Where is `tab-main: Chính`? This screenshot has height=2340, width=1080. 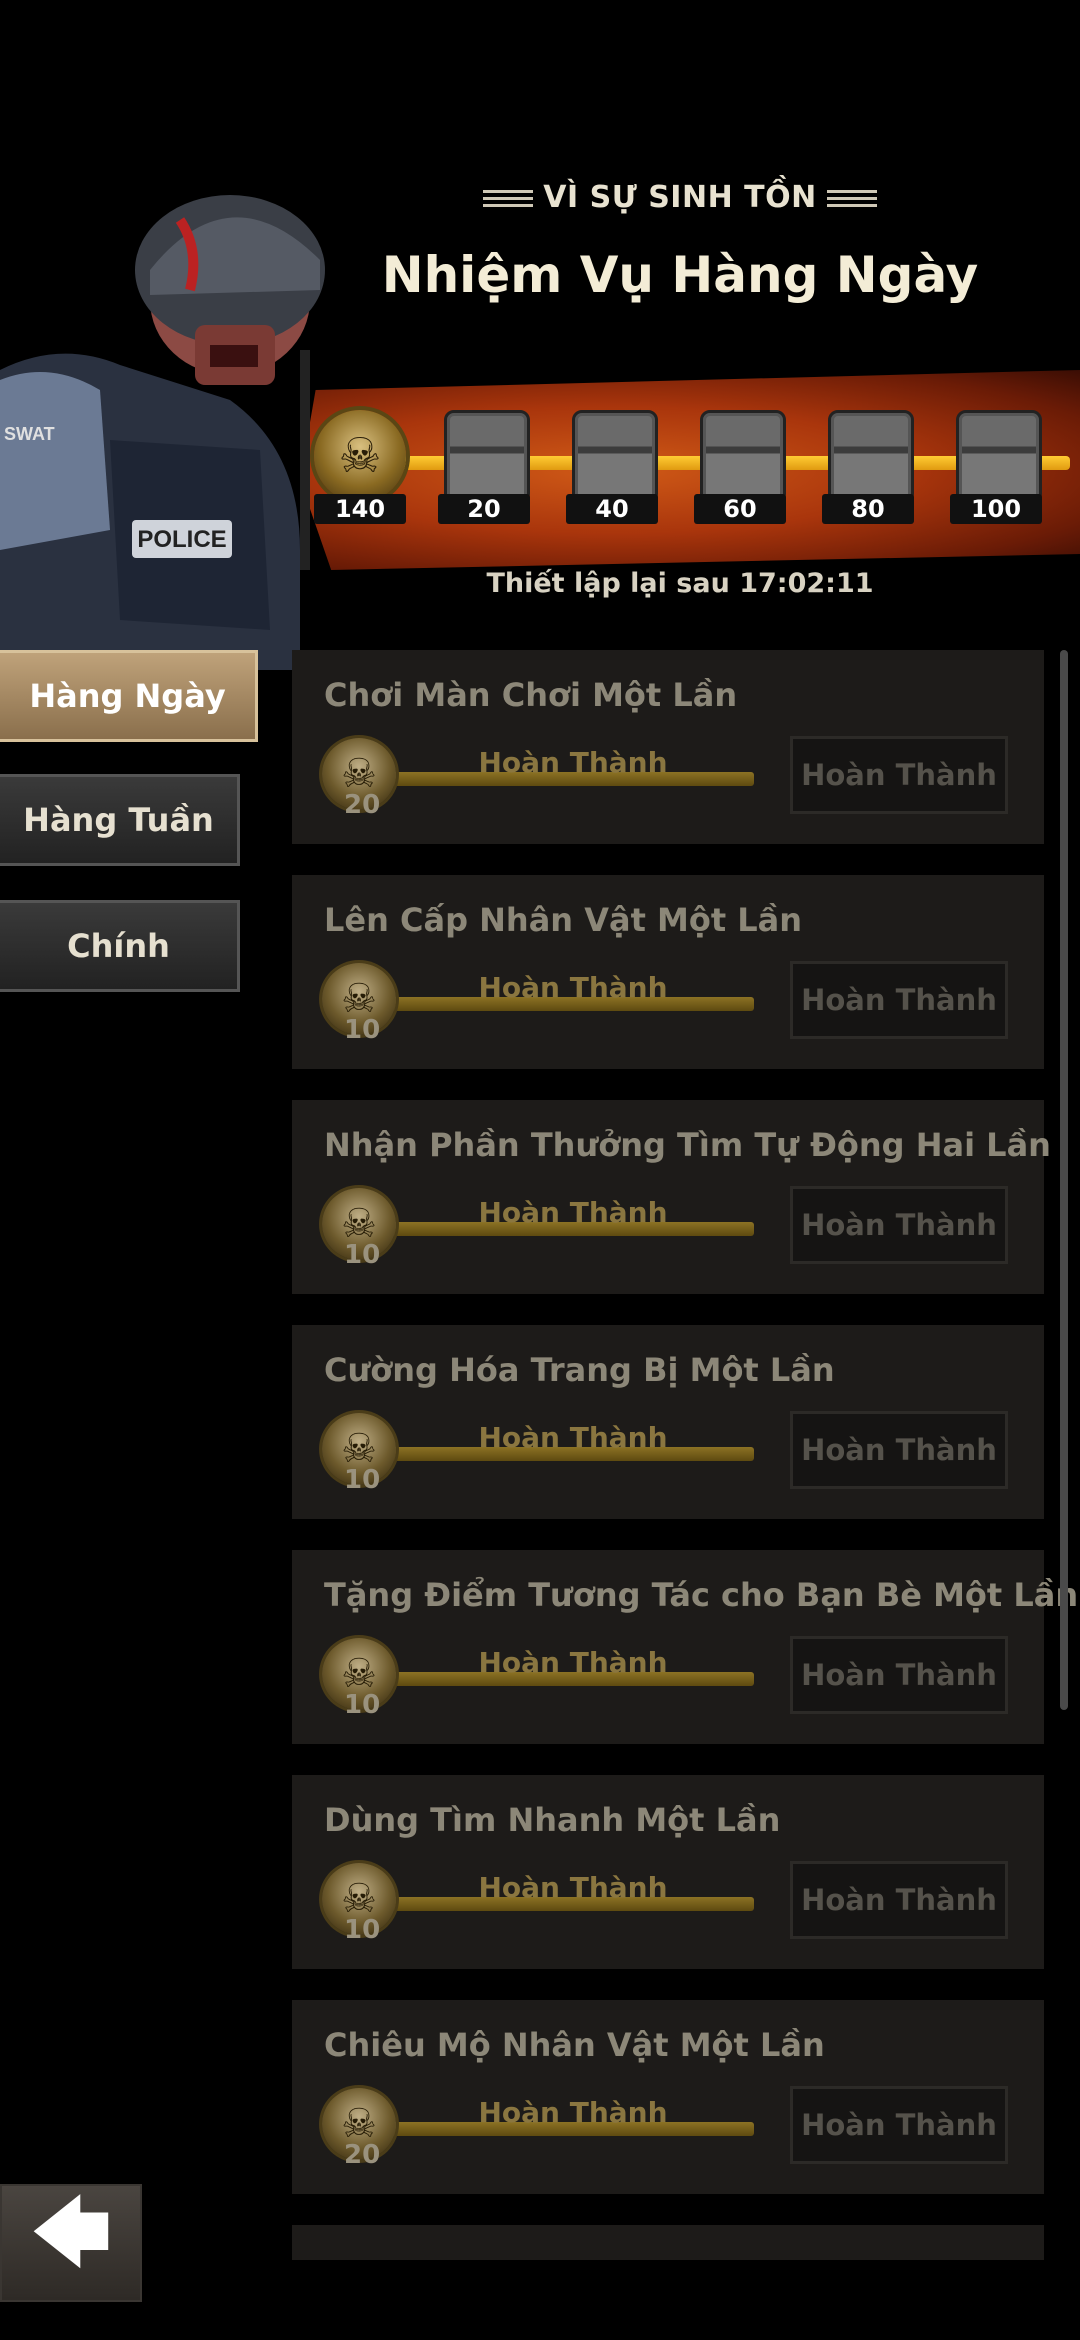
tab-main: Chính is located at coordinates (120, 946).